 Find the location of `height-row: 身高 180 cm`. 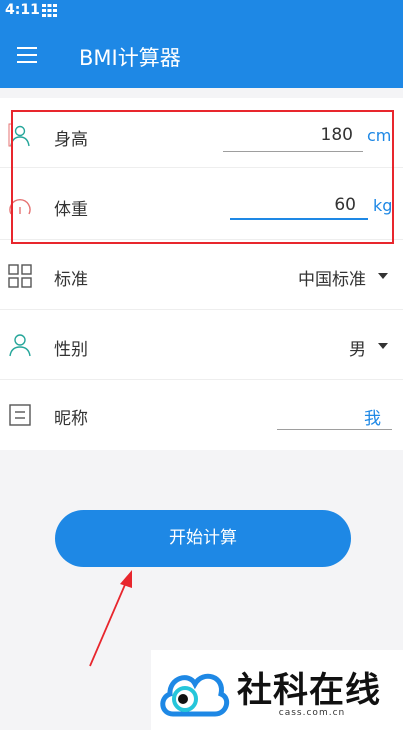

height-row: 身高 180 cm is located at coordinates (201, 133).